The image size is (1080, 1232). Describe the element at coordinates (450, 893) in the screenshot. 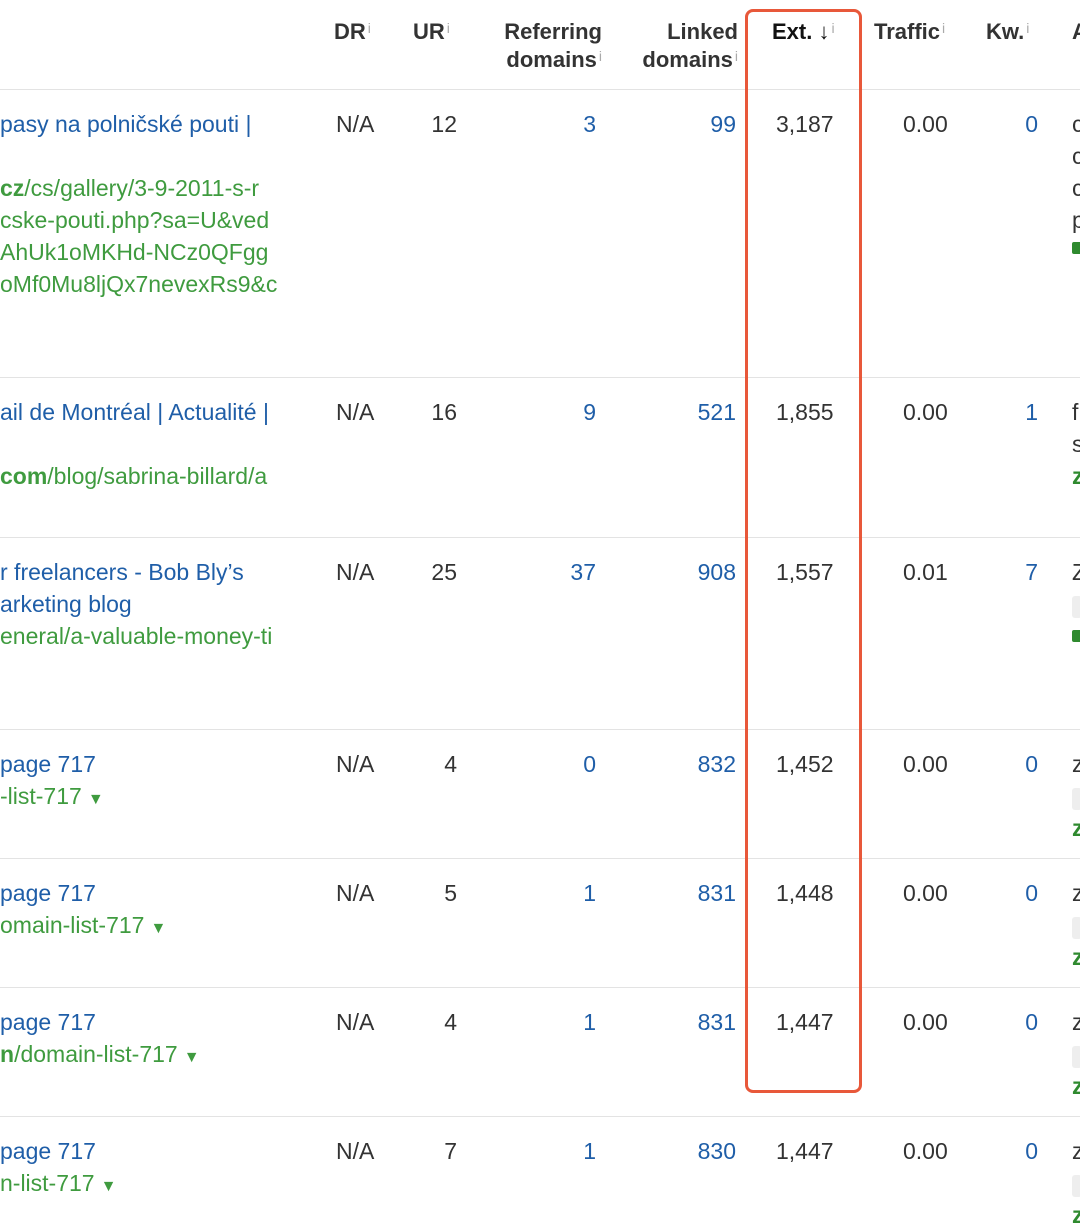

I see `ur-value: 5` at that location.